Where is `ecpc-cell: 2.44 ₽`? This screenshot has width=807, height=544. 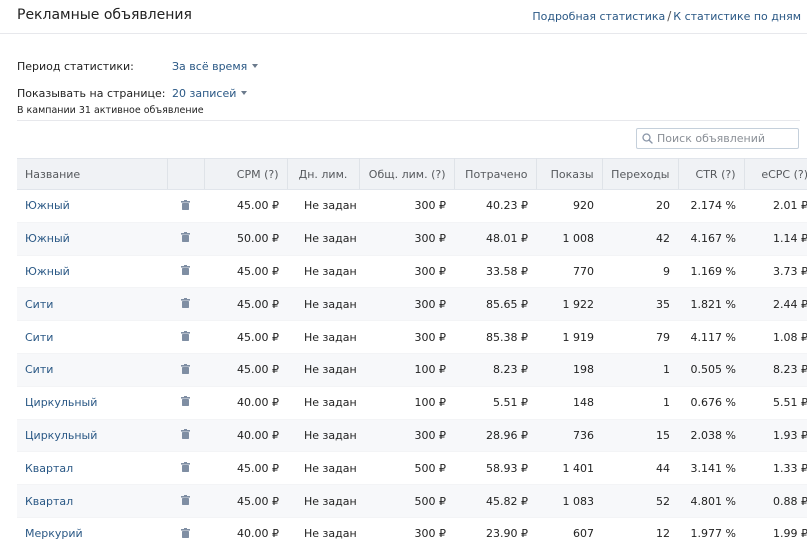
ecpc-cell: 2.44 ₽ is located at coordinates (775, 304).